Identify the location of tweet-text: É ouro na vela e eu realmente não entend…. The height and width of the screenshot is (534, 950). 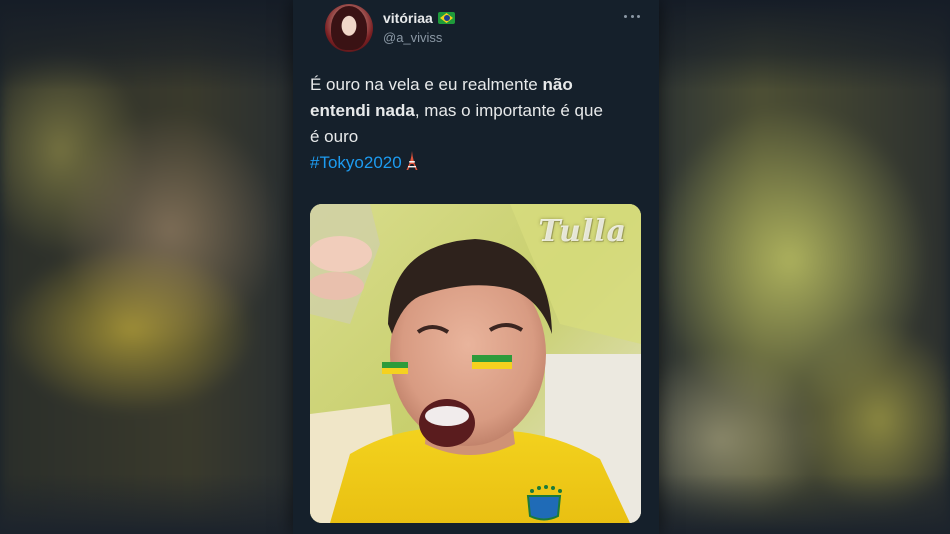
(476, 124).